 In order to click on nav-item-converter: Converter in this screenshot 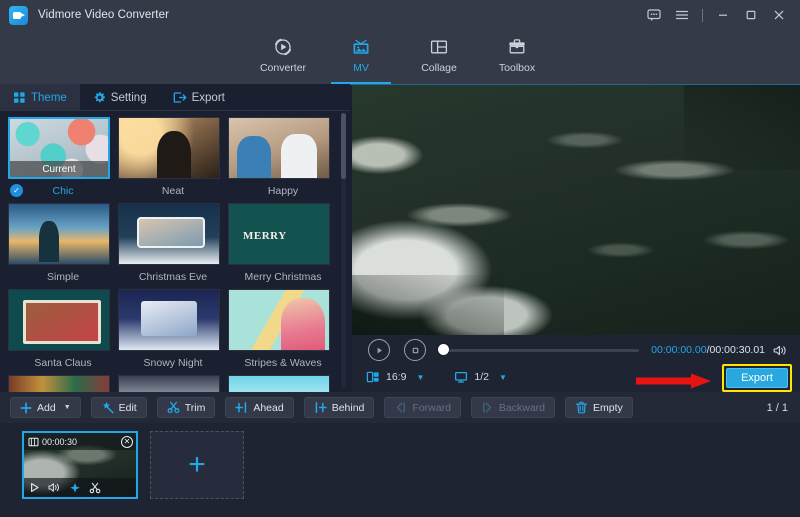, I will do `click(283, 57)`.